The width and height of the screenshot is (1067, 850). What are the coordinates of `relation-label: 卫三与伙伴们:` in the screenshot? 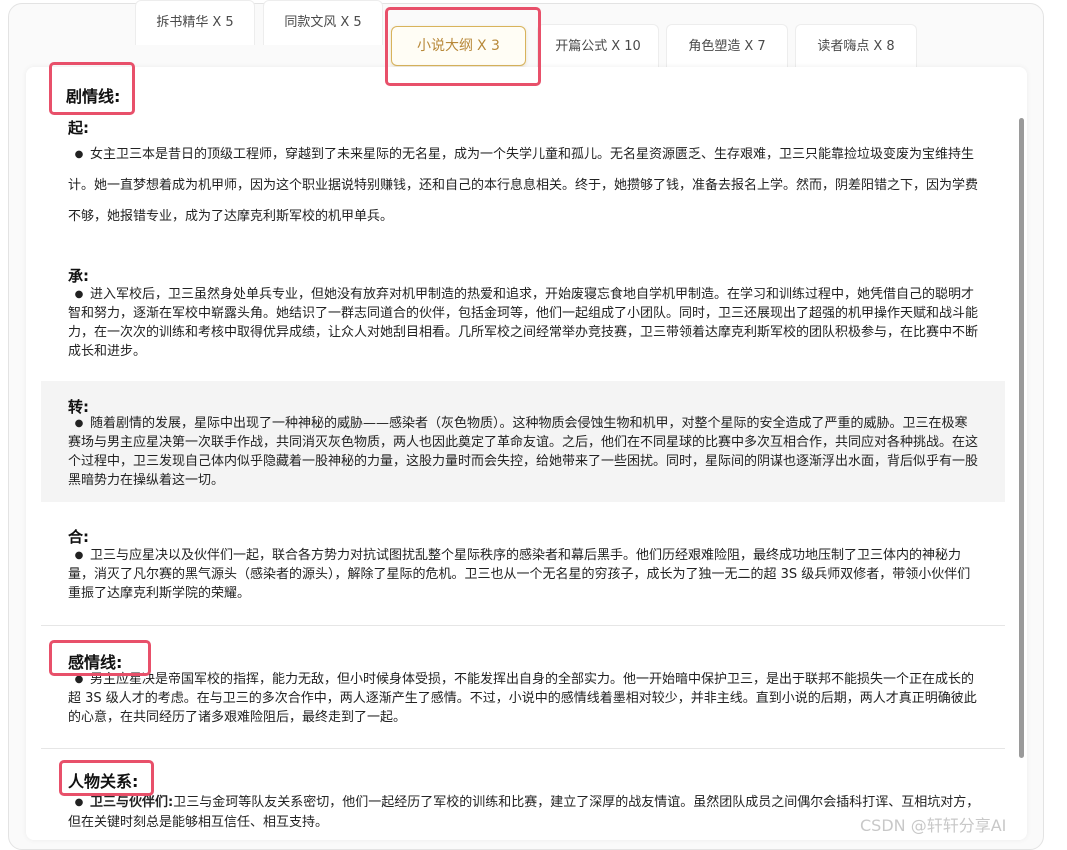 It's located at (132, 802).